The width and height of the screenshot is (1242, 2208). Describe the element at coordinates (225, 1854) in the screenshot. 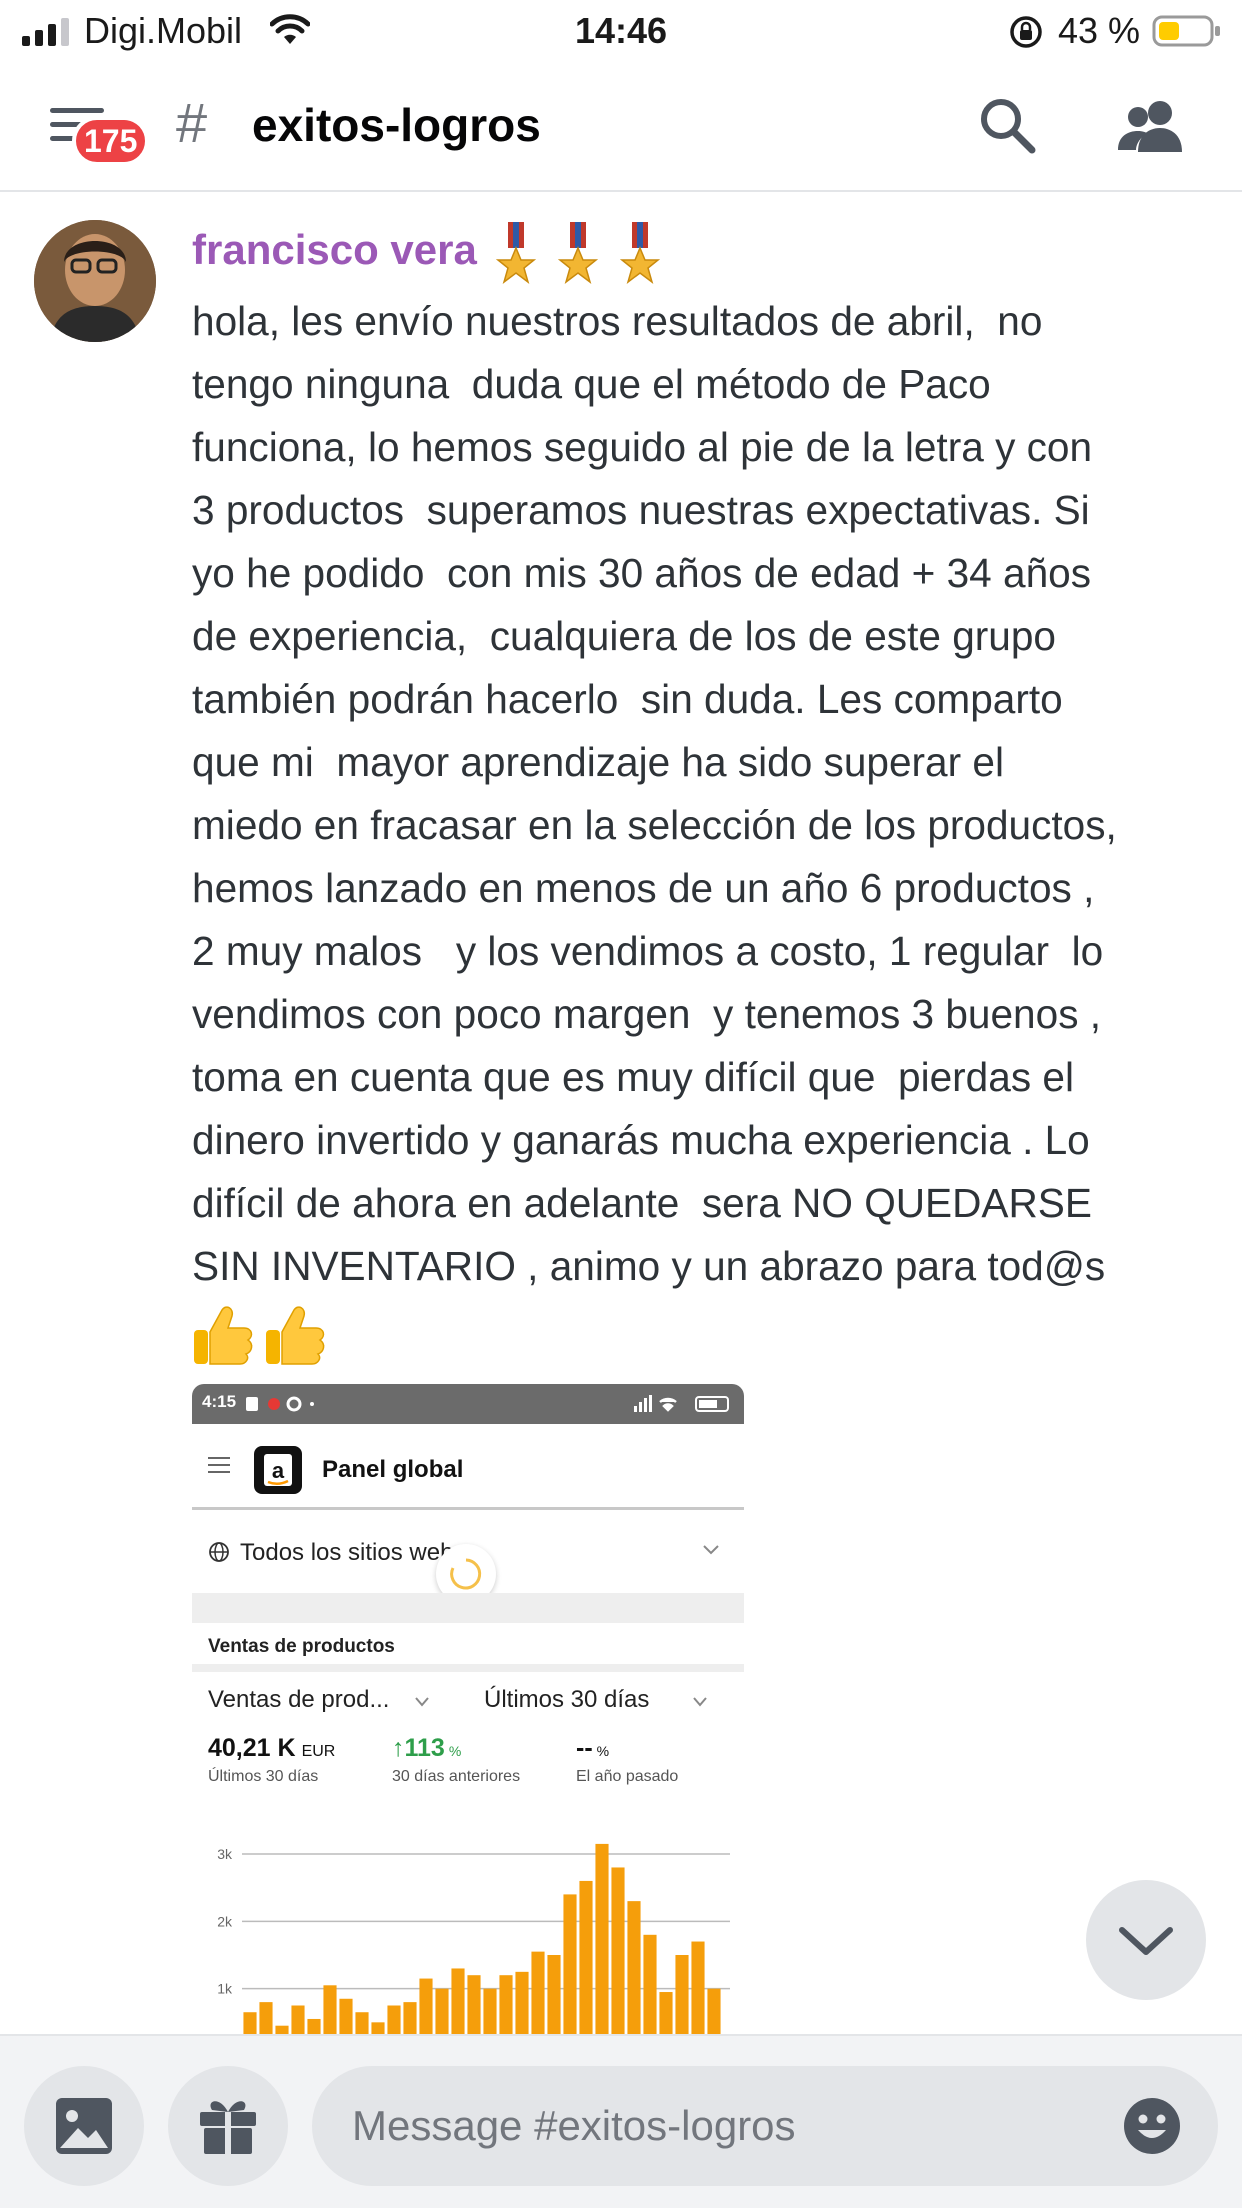

I see `chart-y-tick-label: 3k` at that location.